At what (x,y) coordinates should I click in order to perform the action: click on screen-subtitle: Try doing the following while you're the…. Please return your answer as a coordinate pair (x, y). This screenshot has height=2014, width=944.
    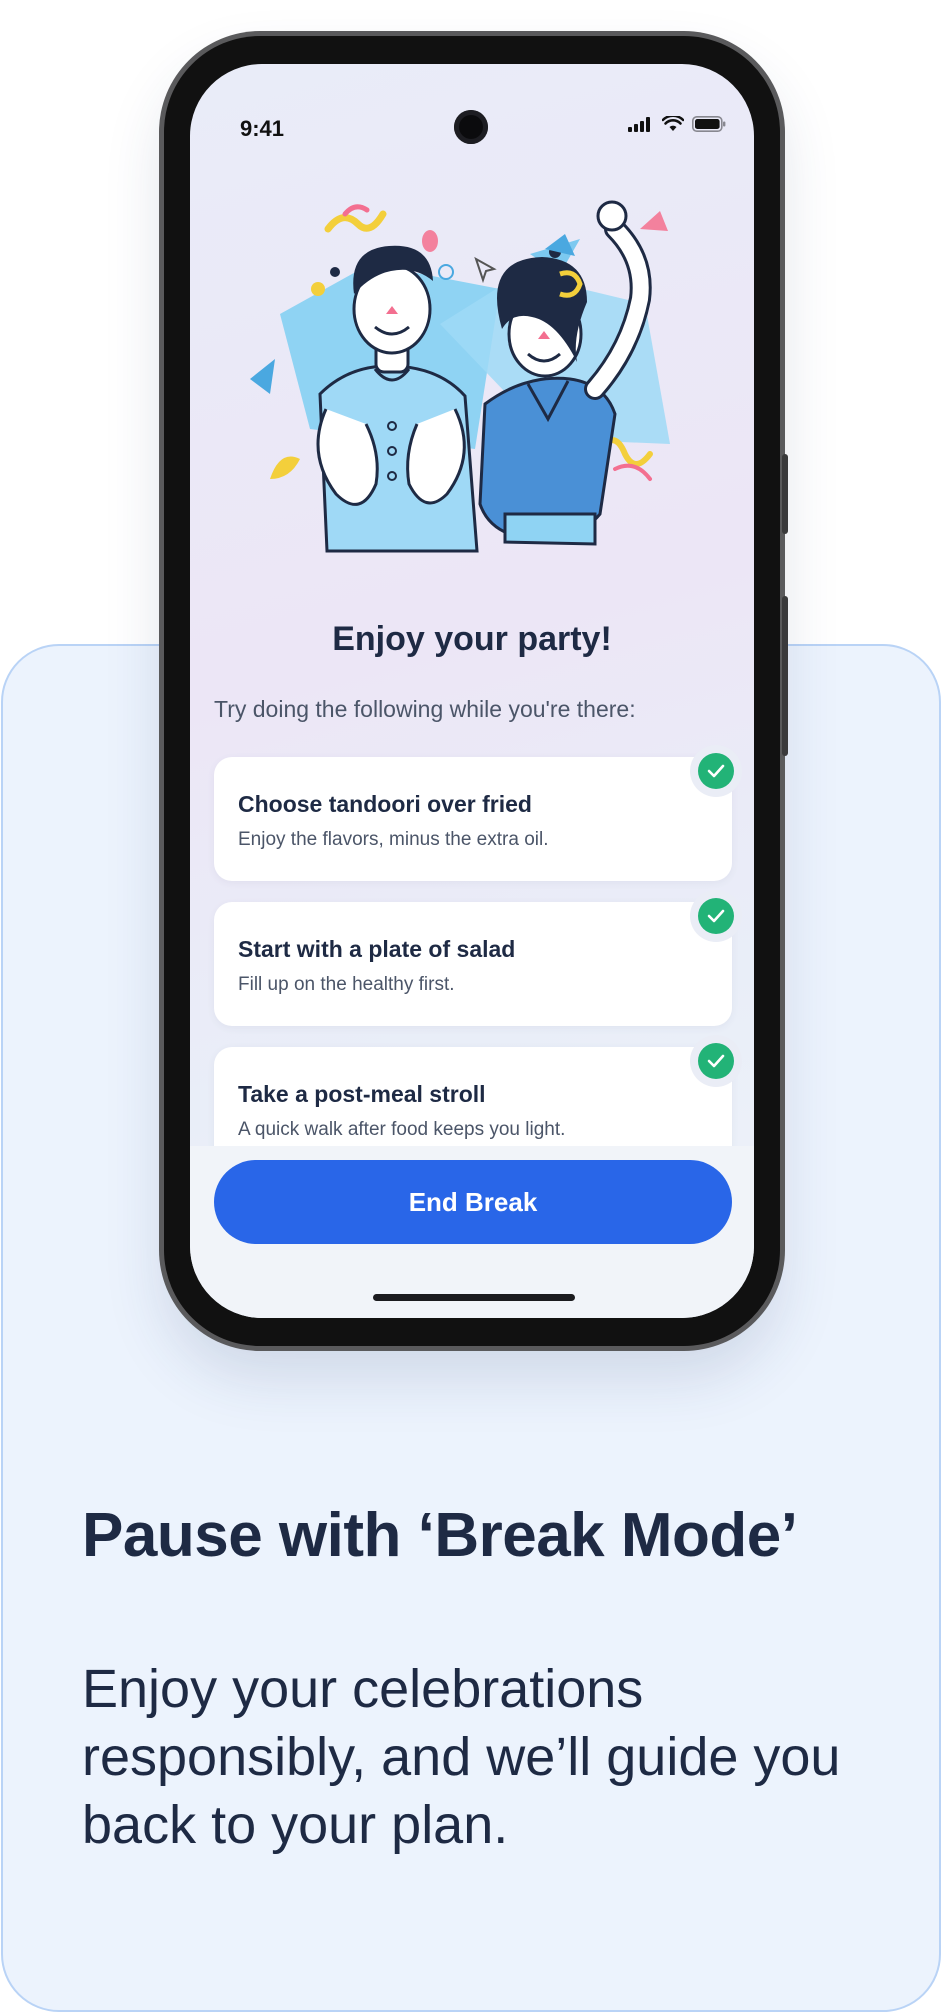
    Looking at the image, I should click on (425, 709).